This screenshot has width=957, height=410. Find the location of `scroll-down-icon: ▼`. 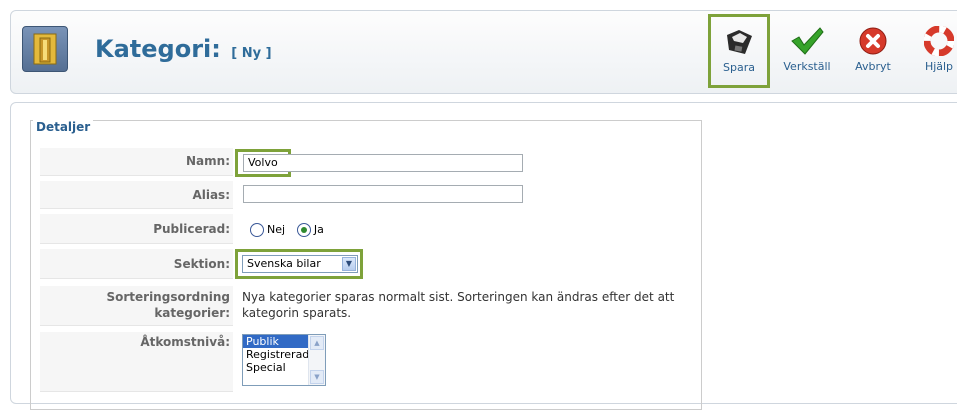

scroll-down-icon: ▼ is located at coordinates (317, 377).